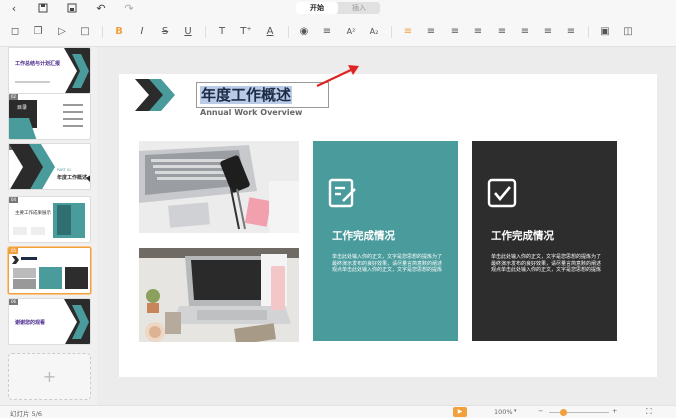  I want to click on ribbon-tabs: 开始 插入, so click(338, 8).